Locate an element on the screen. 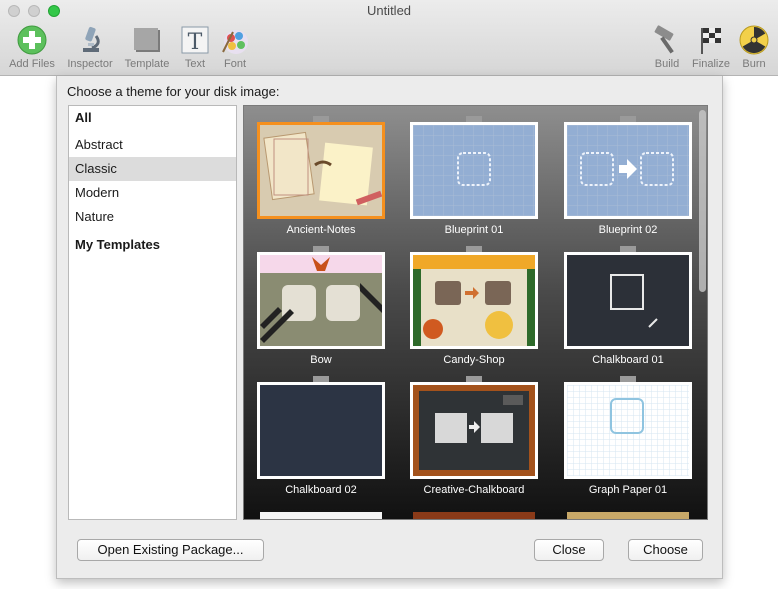  add-files-label: Add Files is located at coordinates (32, 64).